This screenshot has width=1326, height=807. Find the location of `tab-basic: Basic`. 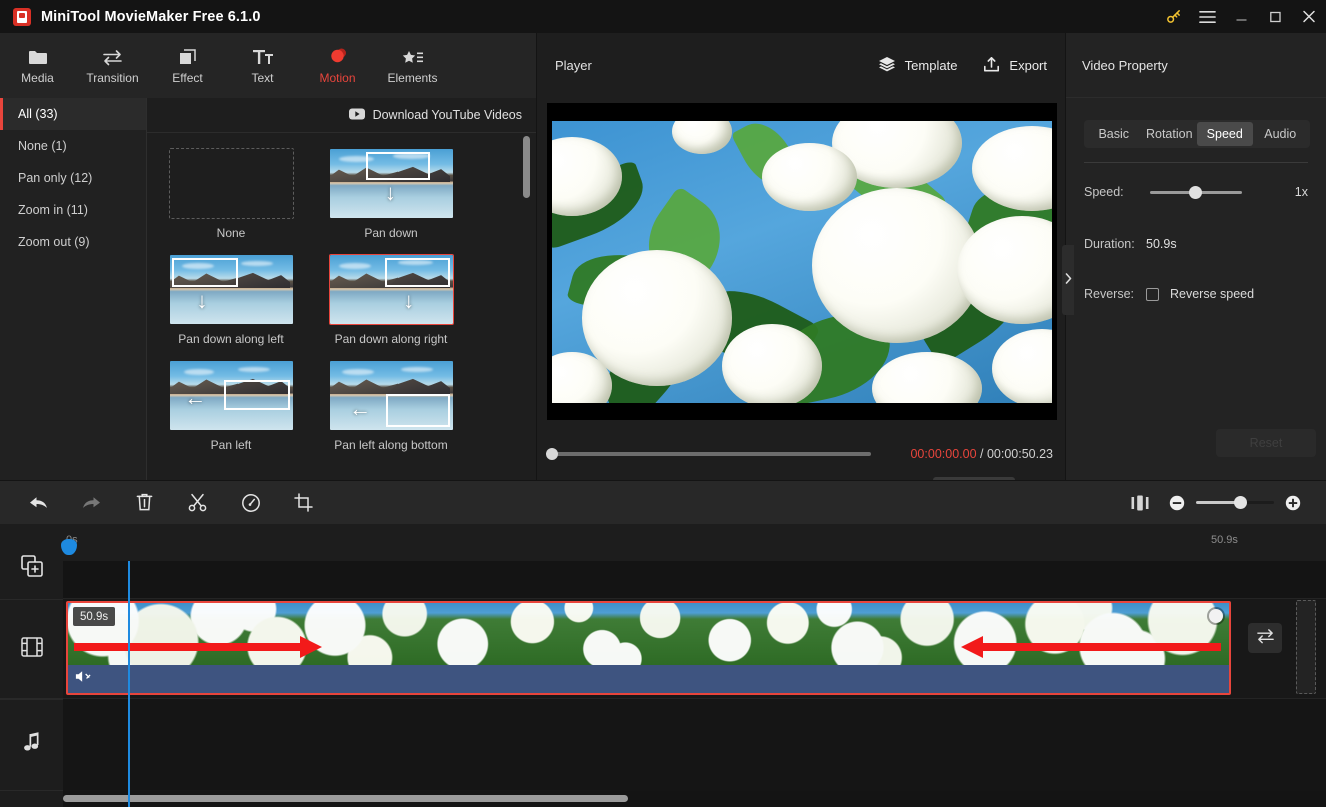

tab-basic: Basic is located at coordinates (1114, 134).